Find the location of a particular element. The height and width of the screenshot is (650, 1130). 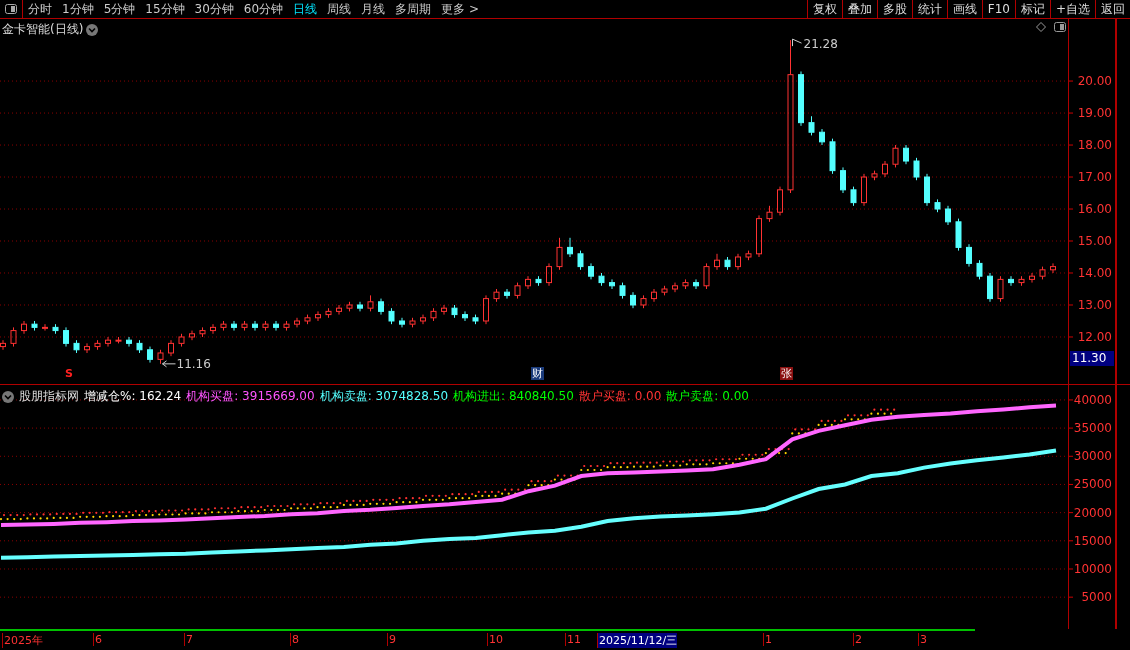

diamond-icon is located at coordinates (1041, 27).